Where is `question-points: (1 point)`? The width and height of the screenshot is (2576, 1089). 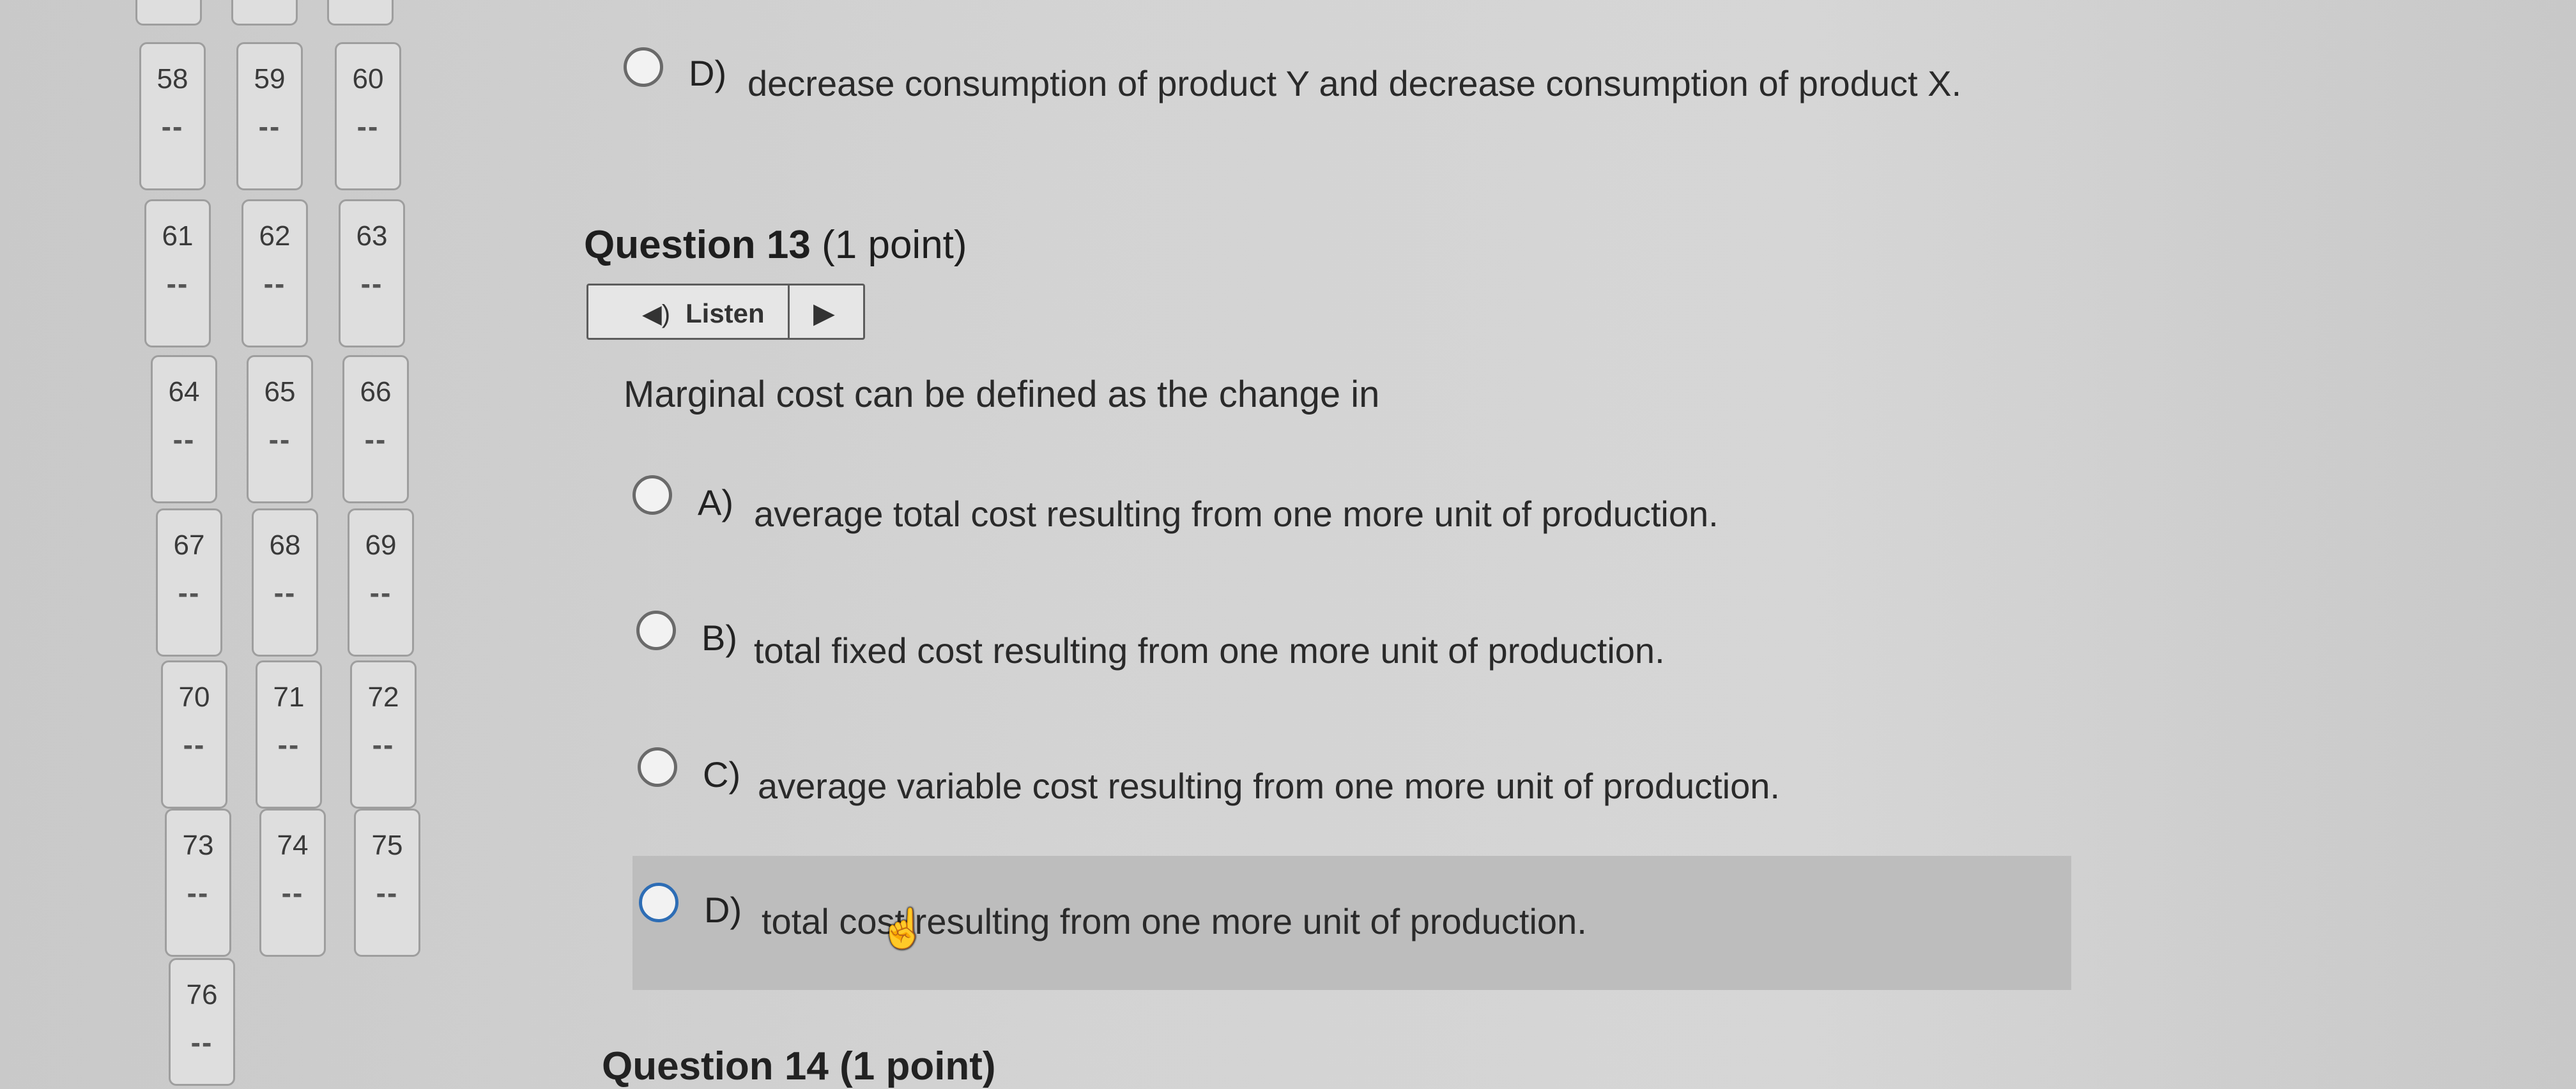 question-points: (1 point) is located at coordinates (894, 245).